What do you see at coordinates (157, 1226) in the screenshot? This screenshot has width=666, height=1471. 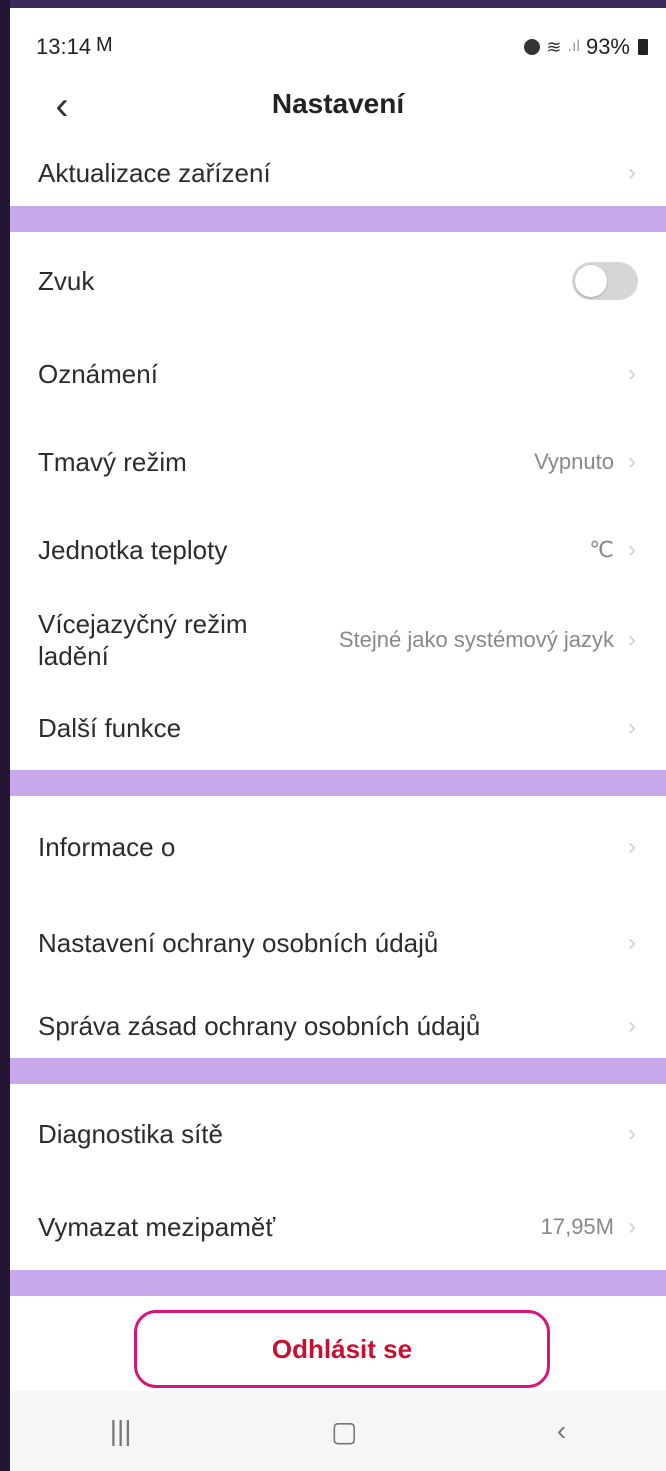 I see `settings-item-label: Vymazat mezipaměť` at bounding box center [157, 1226].